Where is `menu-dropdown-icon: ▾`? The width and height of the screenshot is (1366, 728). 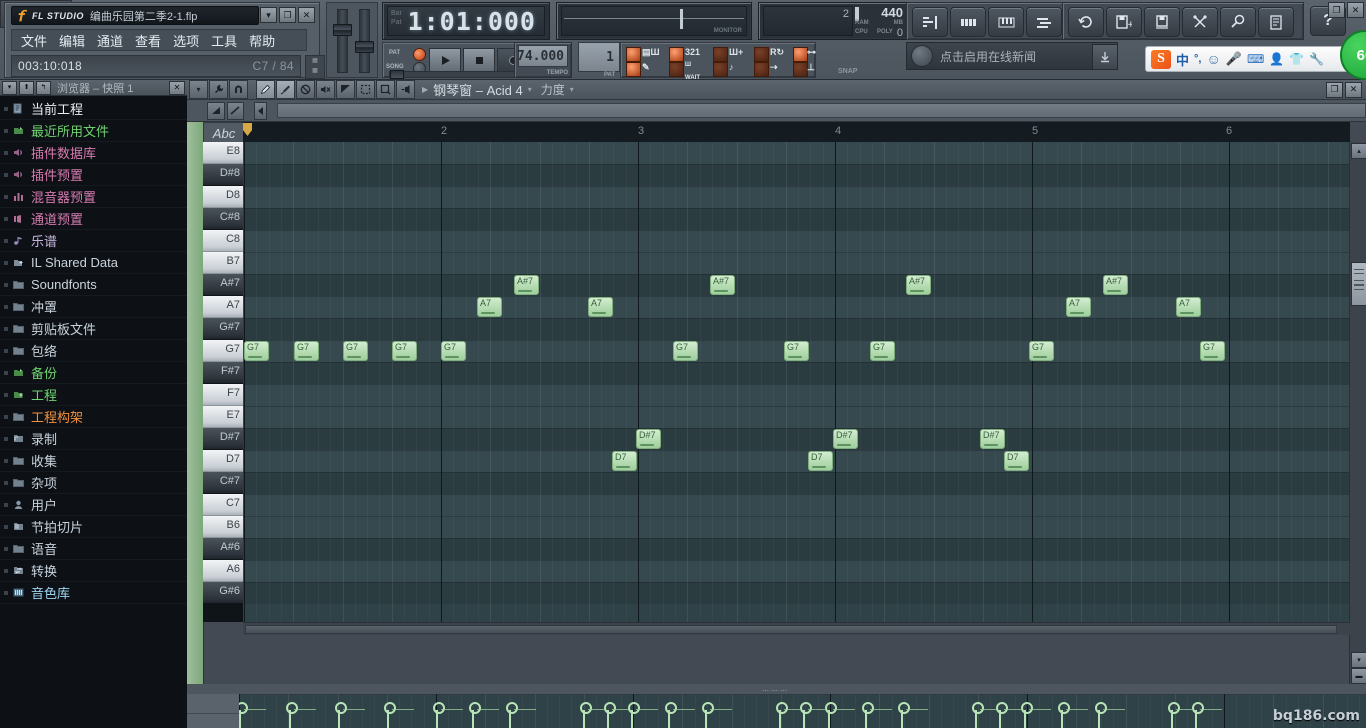 menu-dropdown-icon: ▾ is located at coordinates (198, 89).